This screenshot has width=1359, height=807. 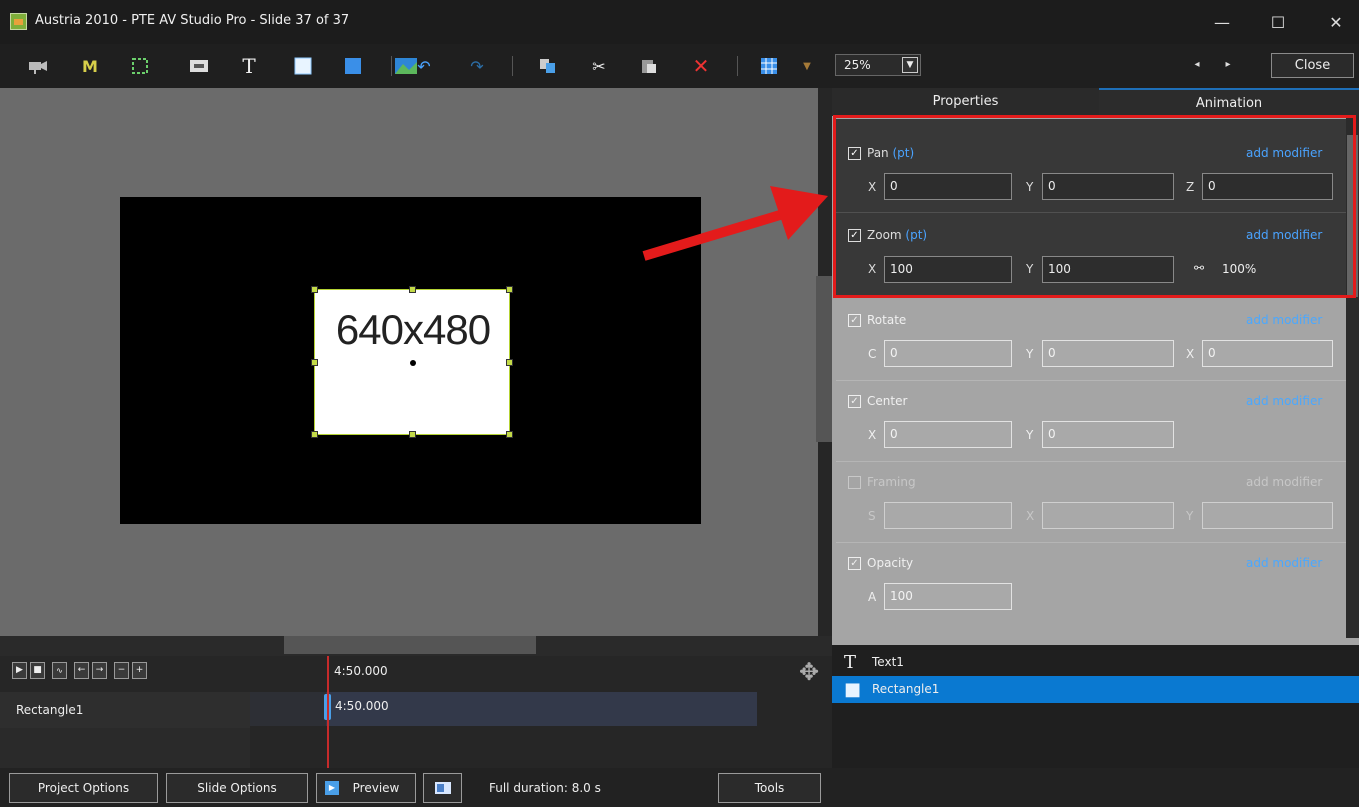 What do you see at coordinates (81, 670) in the screenshot?
I see `step-back-button: ←` at bounding box center [81, 670].